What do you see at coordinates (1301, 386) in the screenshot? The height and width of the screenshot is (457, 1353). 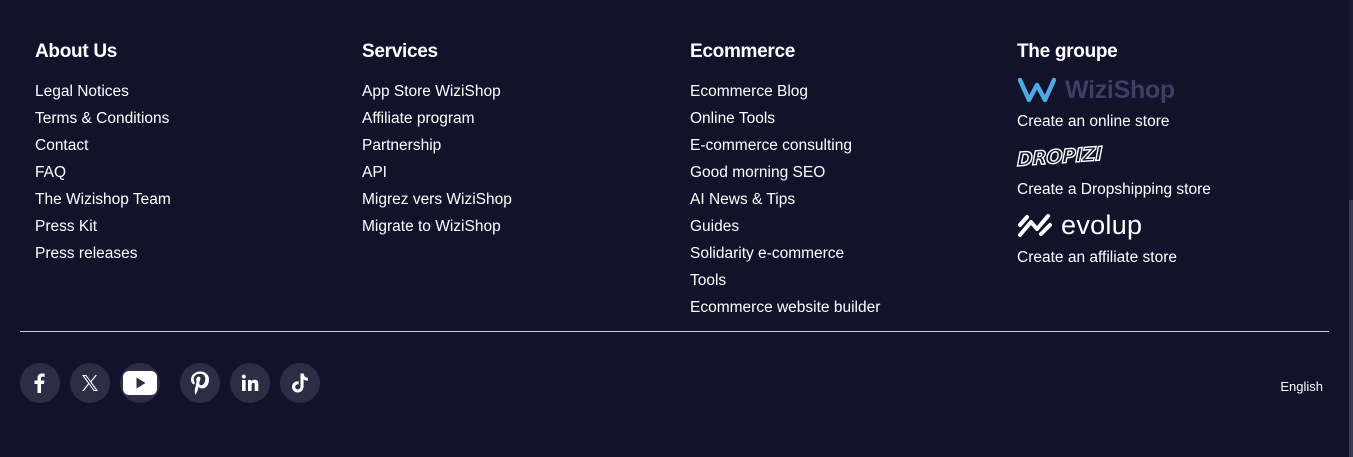 I see `language-selector: English` at bounding box center [1301, 386].